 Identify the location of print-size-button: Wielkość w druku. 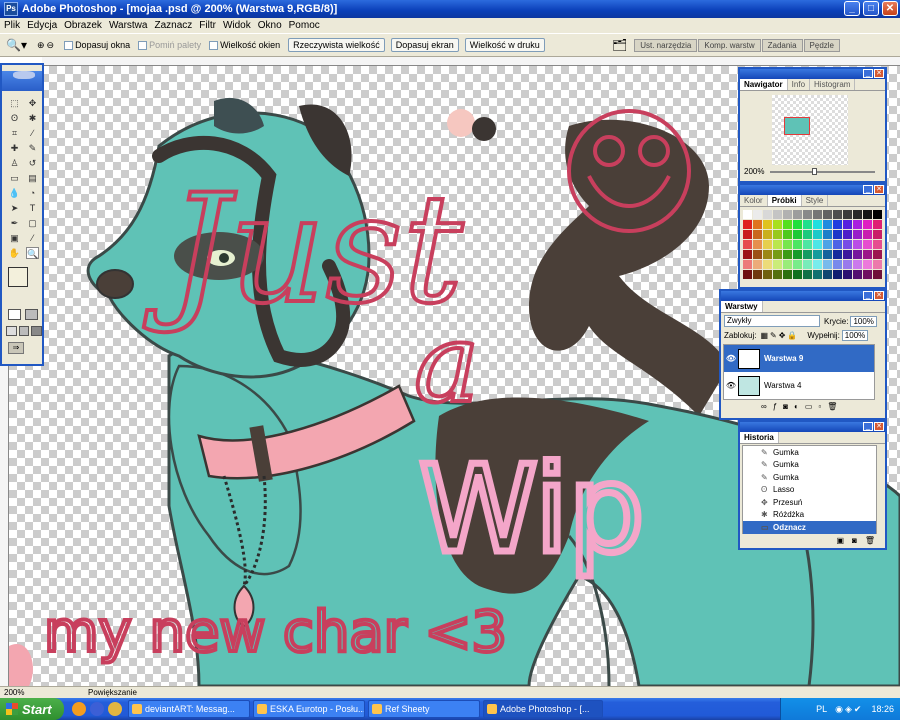
(504, 45).